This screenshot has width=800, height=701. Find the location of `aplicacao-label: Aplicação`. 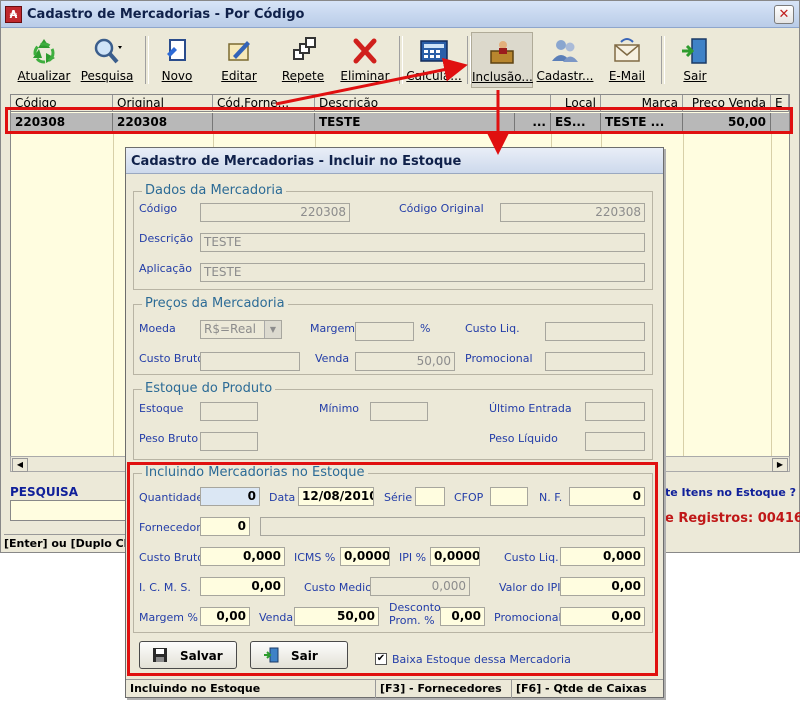

aplicacao-label: Aplicação is located at coordinates (165, 268).